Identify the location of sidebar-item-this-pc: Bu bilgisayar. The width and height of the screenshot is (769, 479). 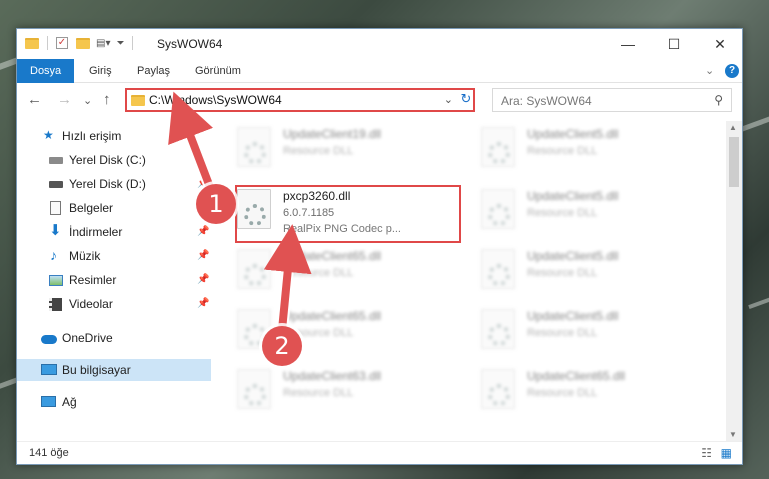
(114, 370).